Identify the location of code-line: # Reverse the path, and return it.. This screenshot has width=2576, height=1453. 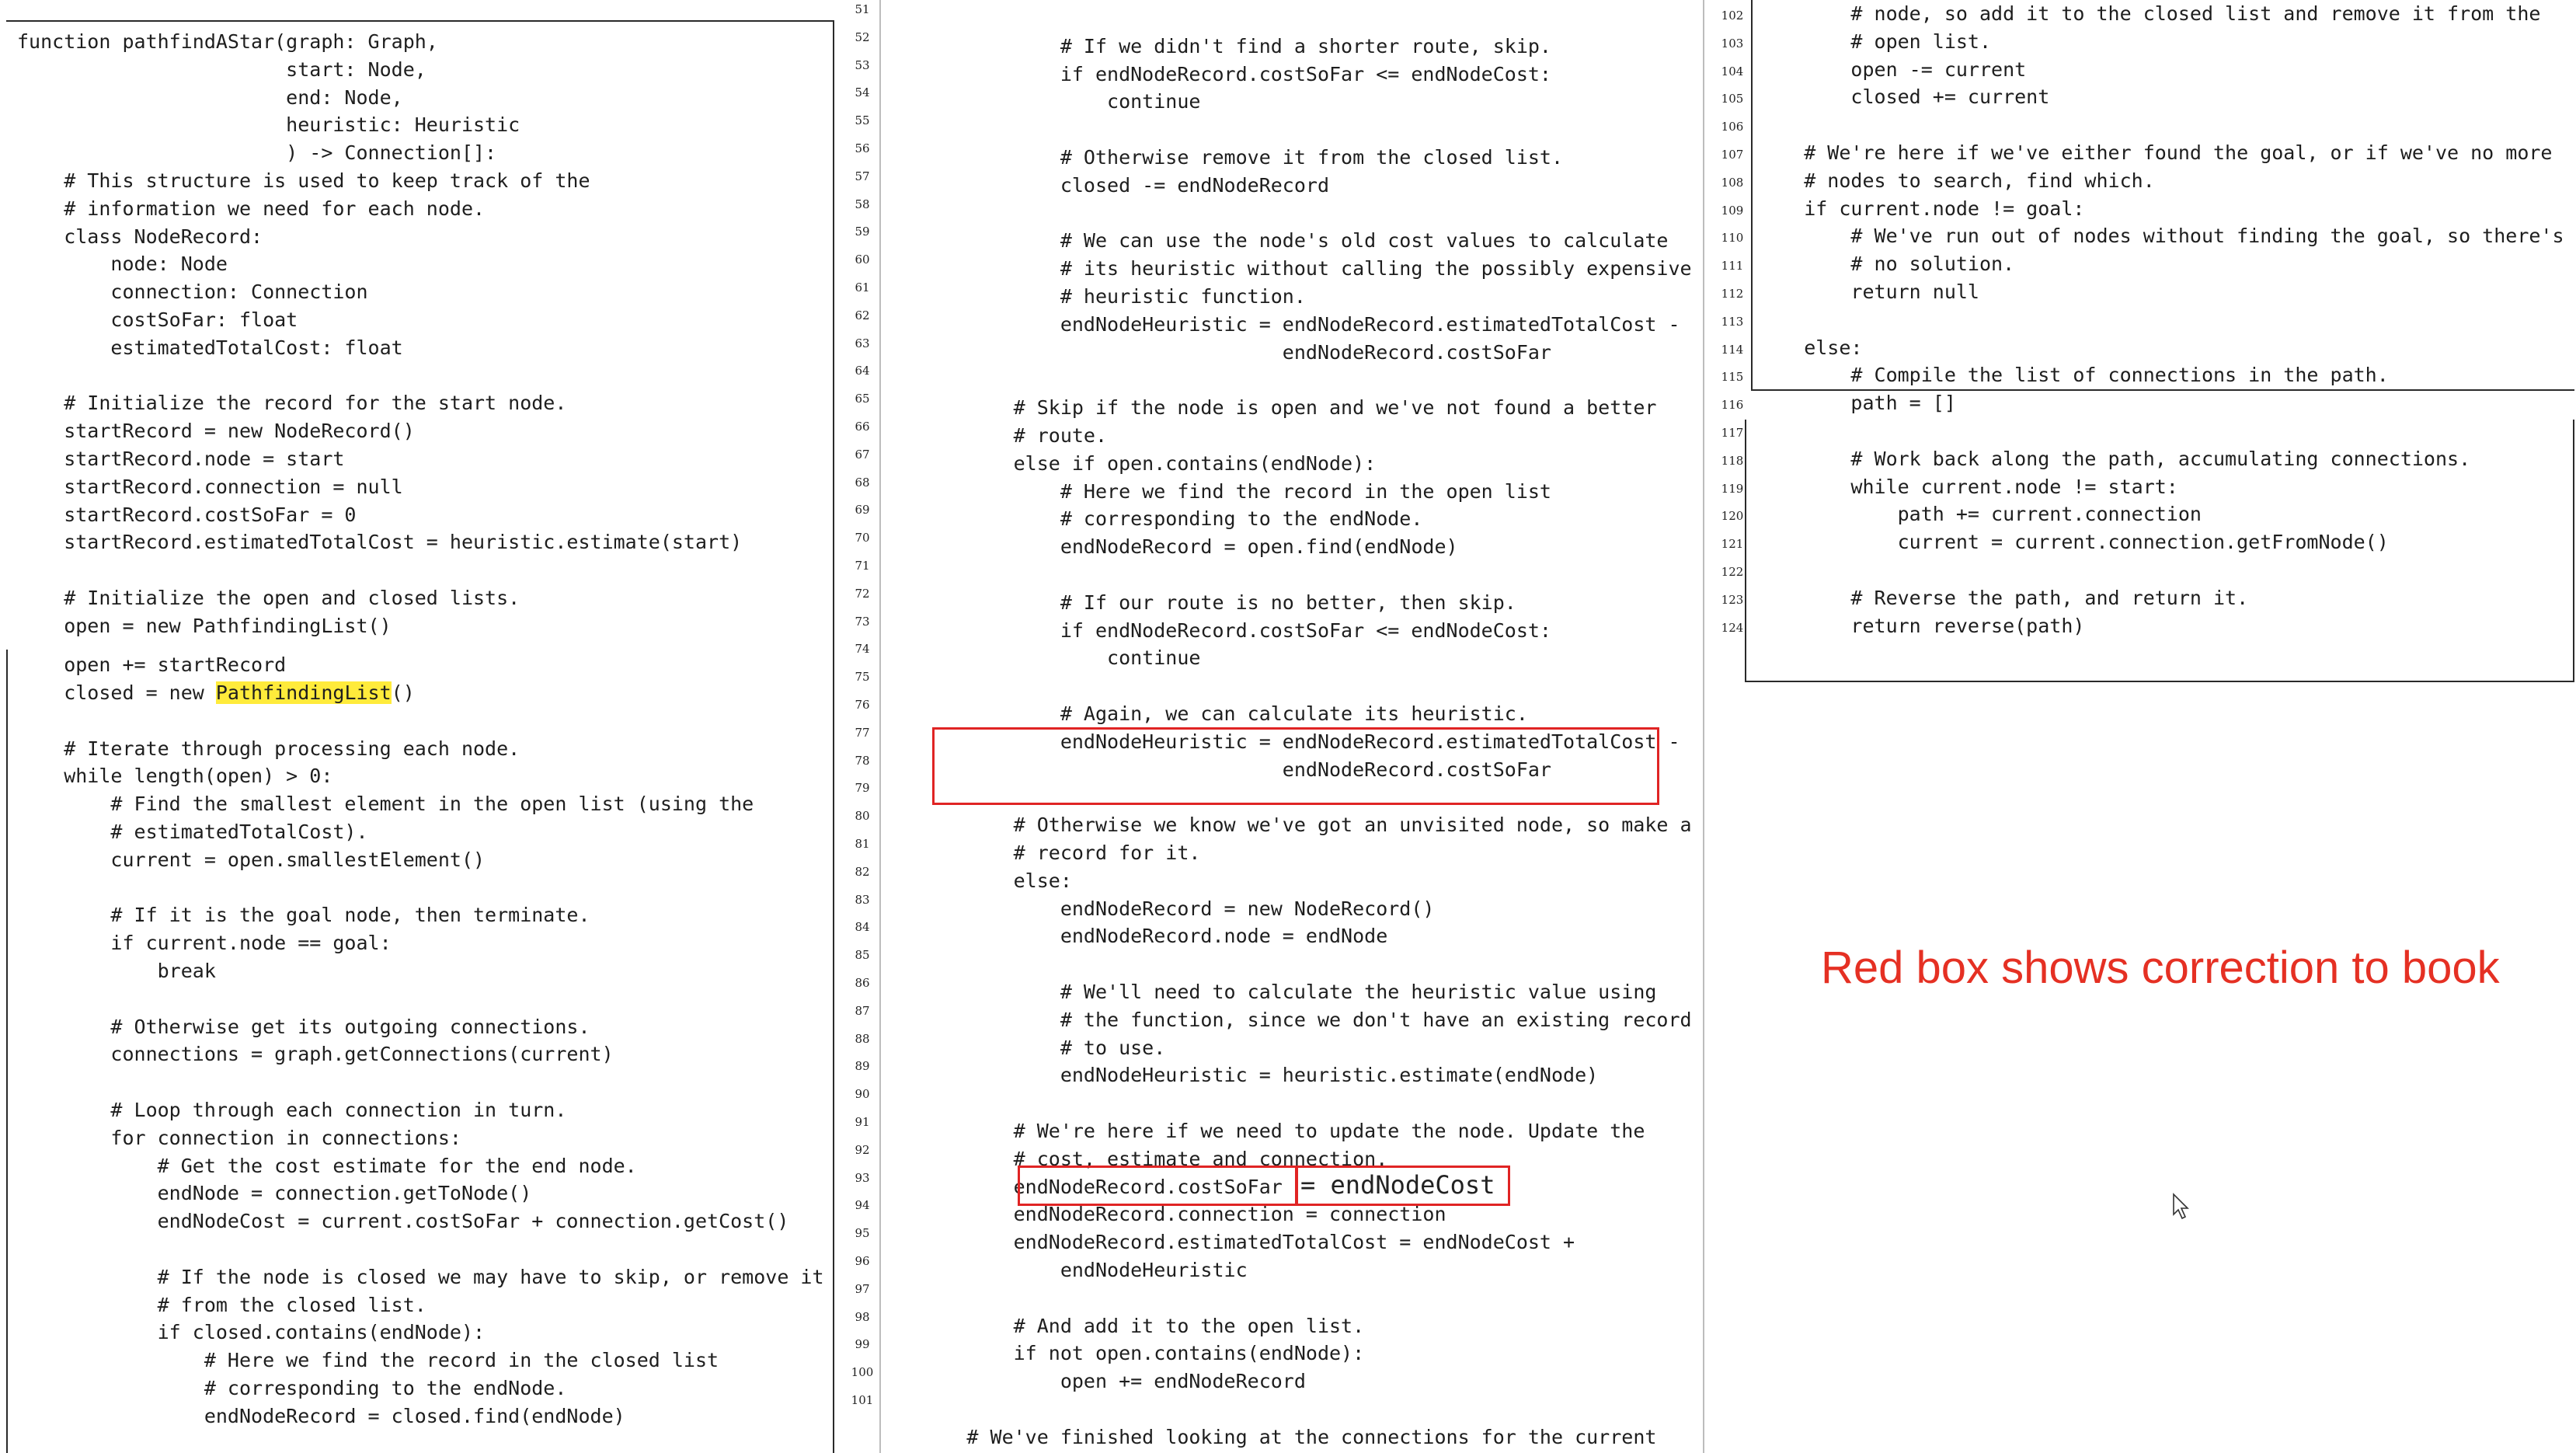
(2003, 597).